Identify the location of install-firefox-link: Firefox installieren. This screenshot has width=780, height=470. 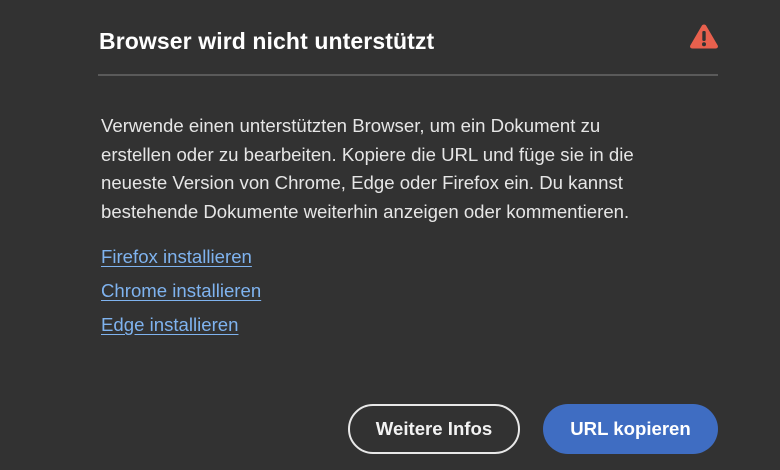
(181, 257).